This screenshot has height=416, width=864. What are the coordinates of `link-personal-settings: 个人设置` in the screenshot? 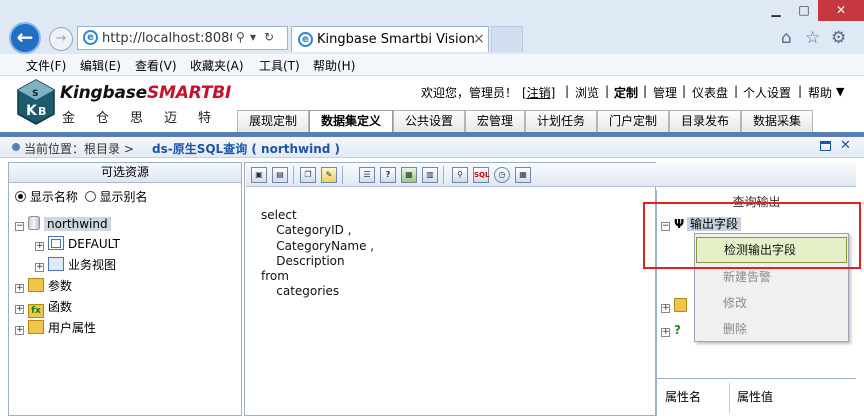 It's located at (767, 92).